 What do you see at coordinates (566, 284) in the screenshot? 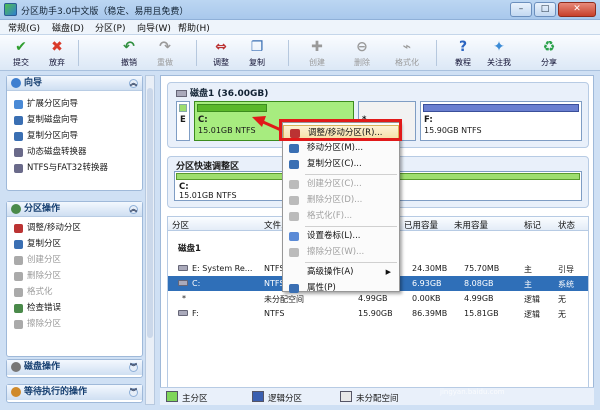
I see `cell-status: 系统` at bounding box center [566, 284].